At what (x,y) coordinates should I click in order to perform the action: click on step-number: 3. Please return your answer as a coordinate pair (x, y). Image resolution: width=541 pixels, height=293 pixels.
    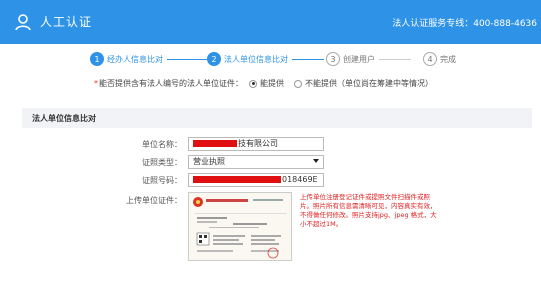
    Looking at the image, I should click on (333, 59).